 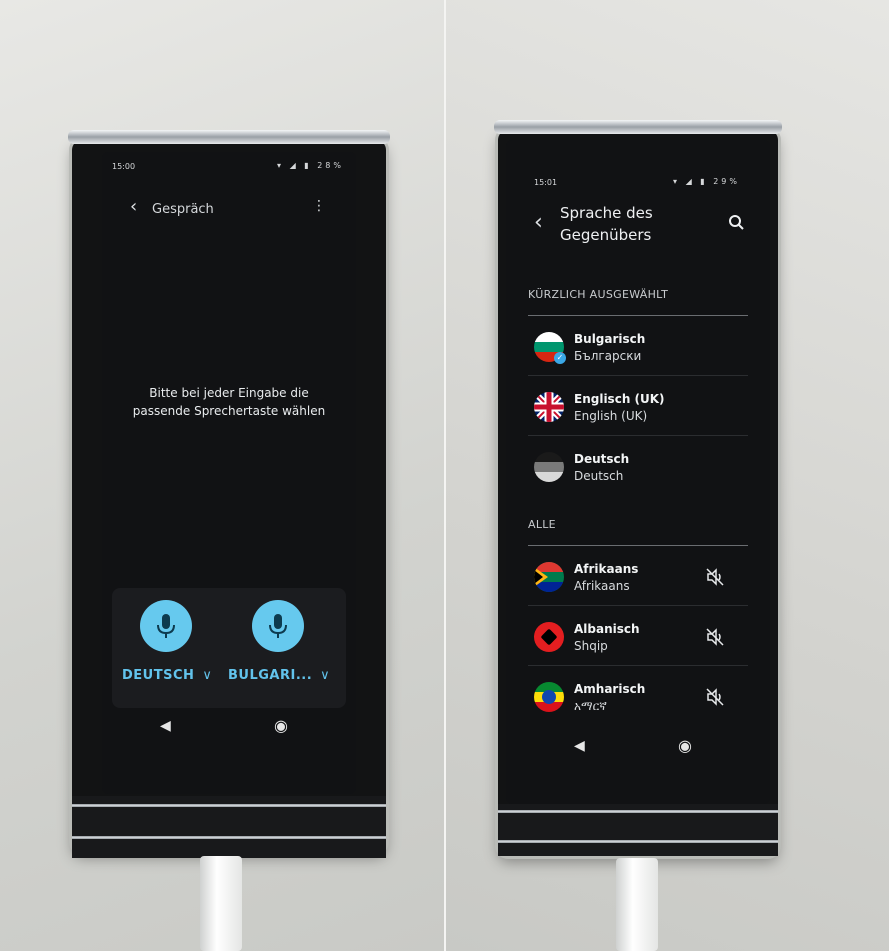 I want to click on section-header-all: ALLE, so click(x=542, y=524).